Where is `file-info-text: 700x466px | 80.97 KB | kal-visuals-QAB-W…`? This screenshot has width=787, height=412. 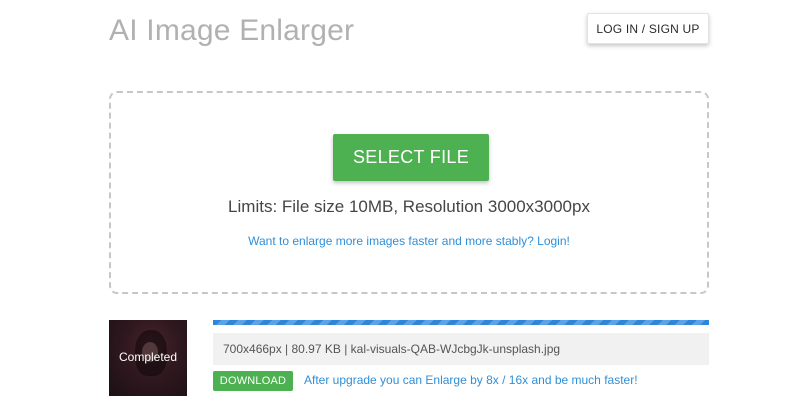 file-info-text: 700x466px | 80.97 KB | kal-visuals-QAB-W… is located at coordinates (392, 349).